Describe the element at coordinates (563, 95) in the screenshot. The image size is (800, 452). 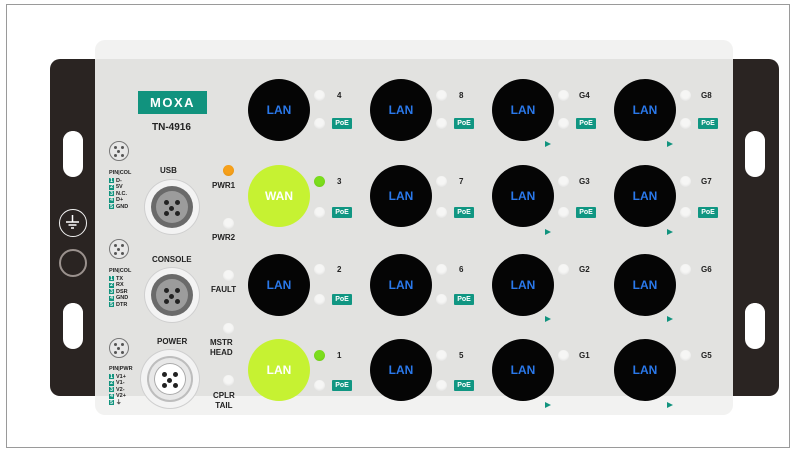
I see `port-g4-link-led` at that location.